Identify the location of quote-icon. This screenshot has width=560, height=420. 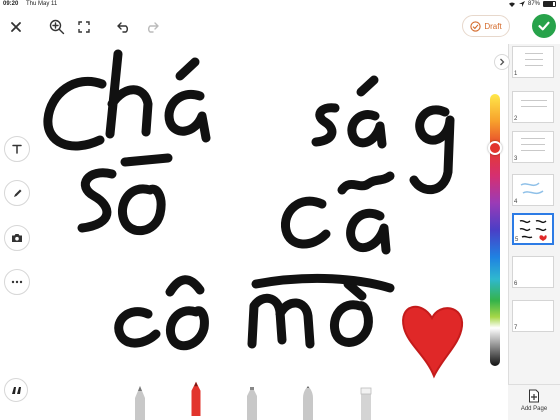
(16, 390).